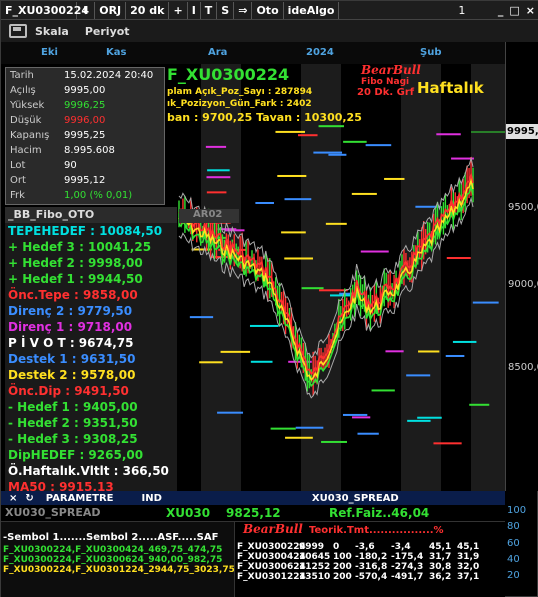  Describe the element at coordinates (513, 543) in the screenshot. I see `axis-tick: 60` at that location.